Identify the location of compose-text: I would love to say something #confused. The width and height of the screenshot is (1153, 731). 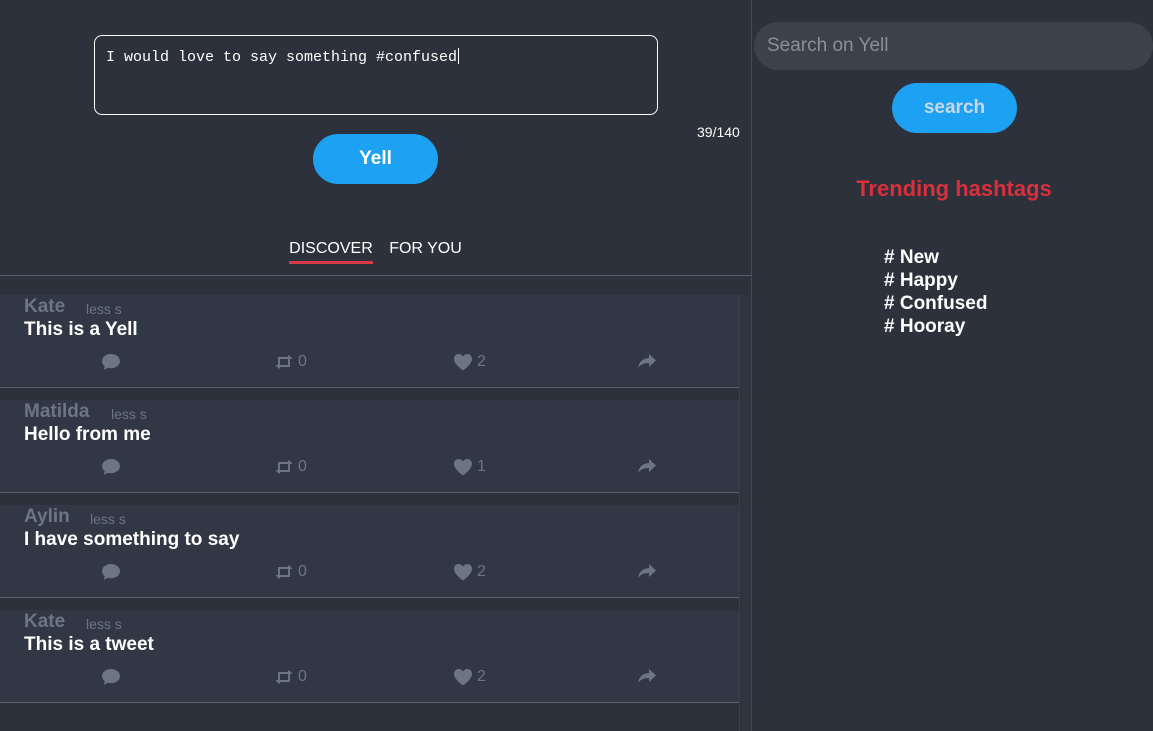
(282, 57).